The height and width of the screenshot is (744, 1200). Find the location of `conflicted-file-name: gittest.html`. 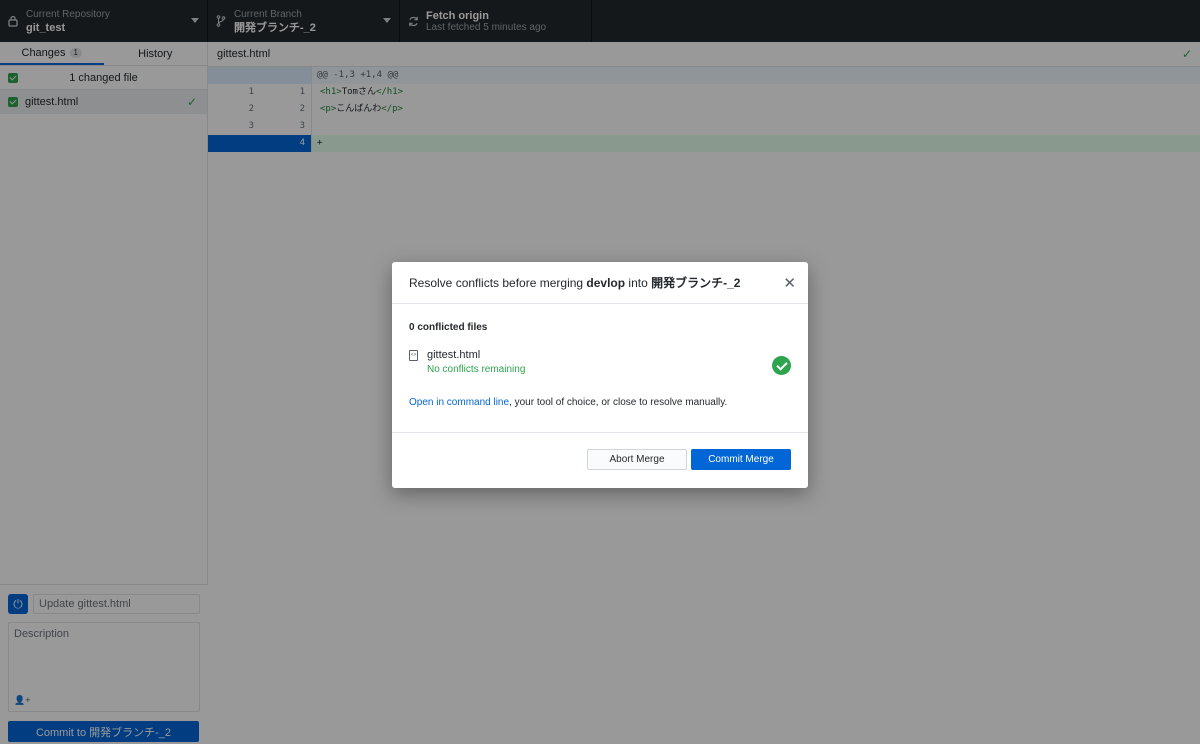

conflicted-file-name: gittest.html is located at coordinates (454, 355).